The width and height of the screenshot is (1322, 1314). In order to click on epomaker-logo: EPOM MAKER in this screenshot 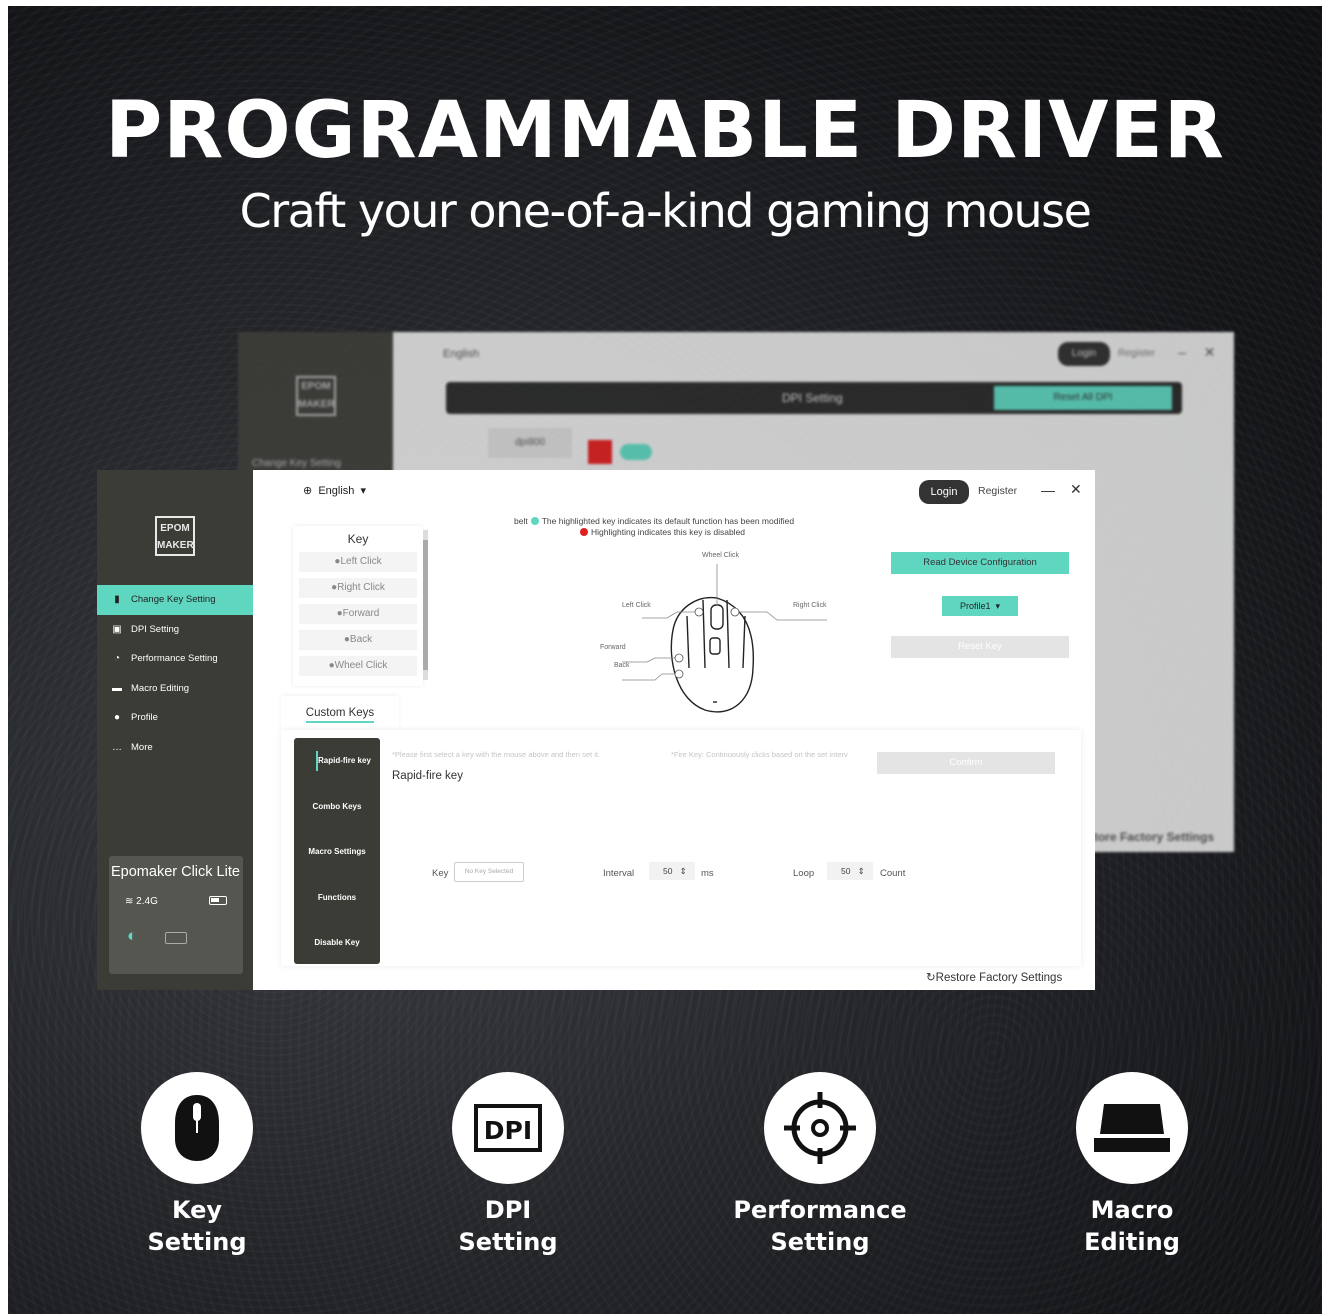, I will do `click(175, 536)`.